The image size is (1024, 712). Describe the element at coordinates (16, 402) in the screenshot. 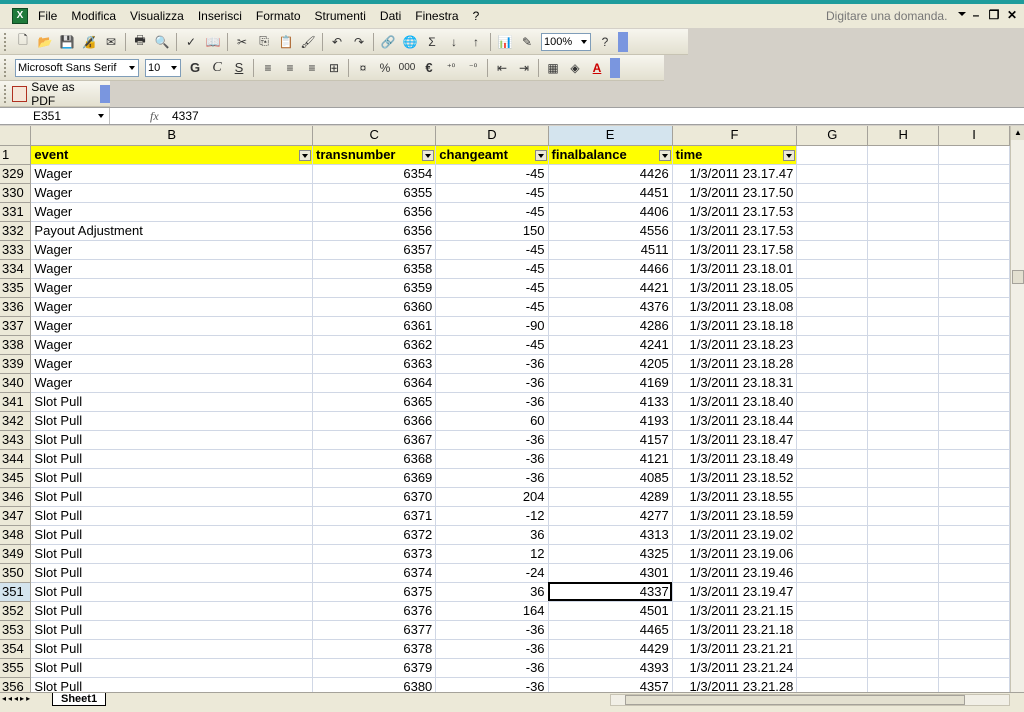

I see `row-header: 341` at that location.